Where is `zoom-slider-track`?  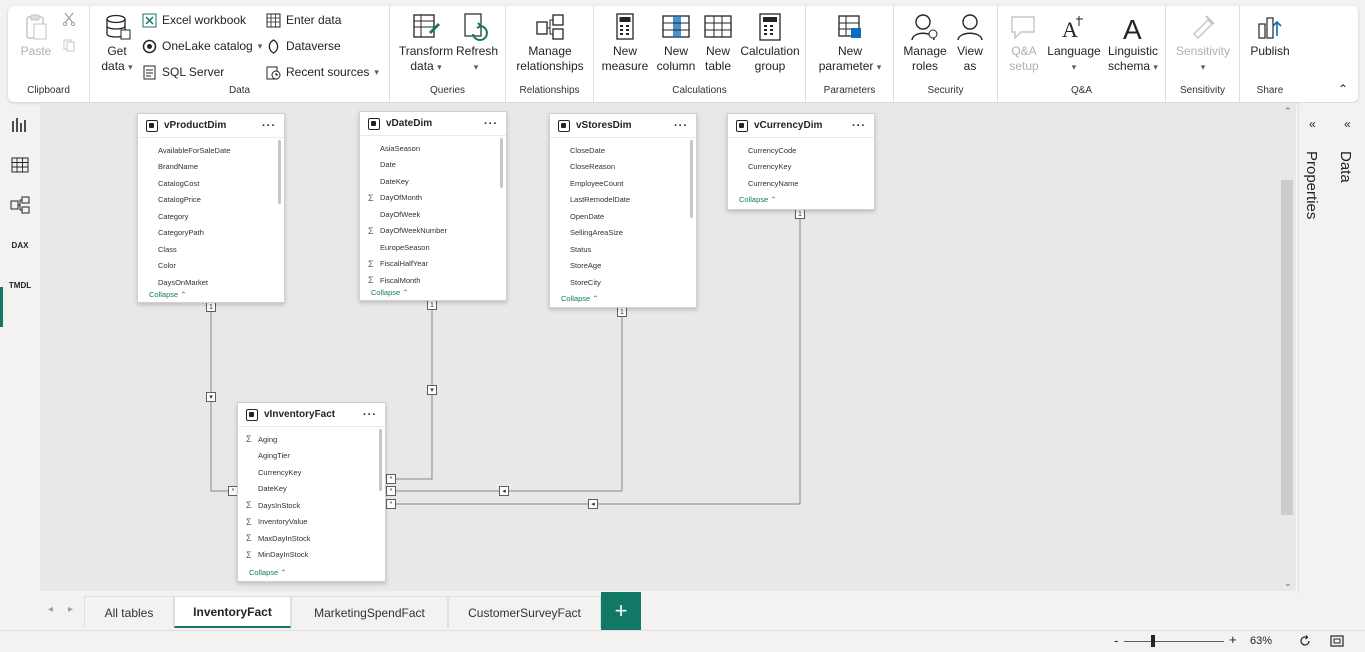
zoom-slider-track is located at coordinates (1174, 641).